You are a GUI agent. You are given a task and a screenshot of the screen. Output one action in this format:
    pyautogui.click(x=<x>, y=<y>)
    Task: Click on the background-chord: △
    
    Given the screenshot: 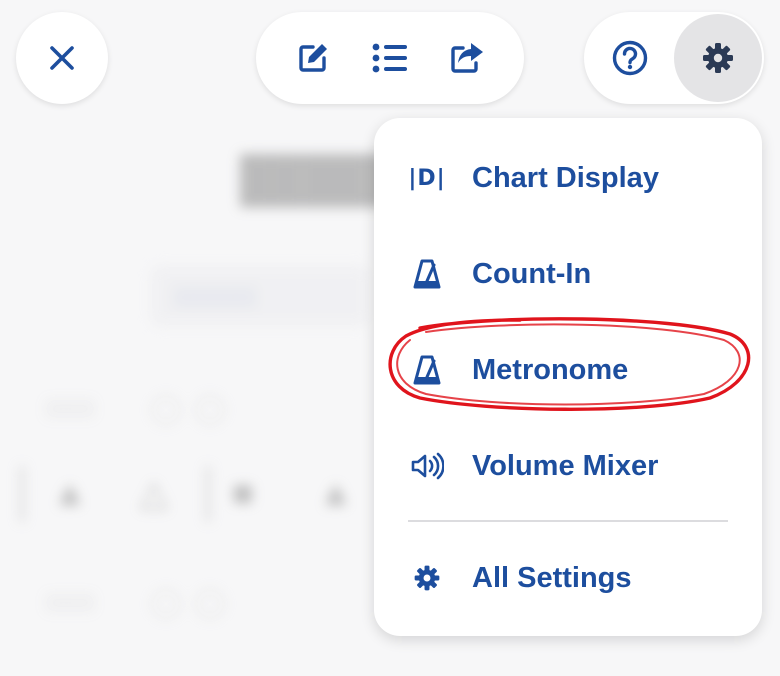 What is the action you would take?
    pyautogui.click(x=154, y=492)
    